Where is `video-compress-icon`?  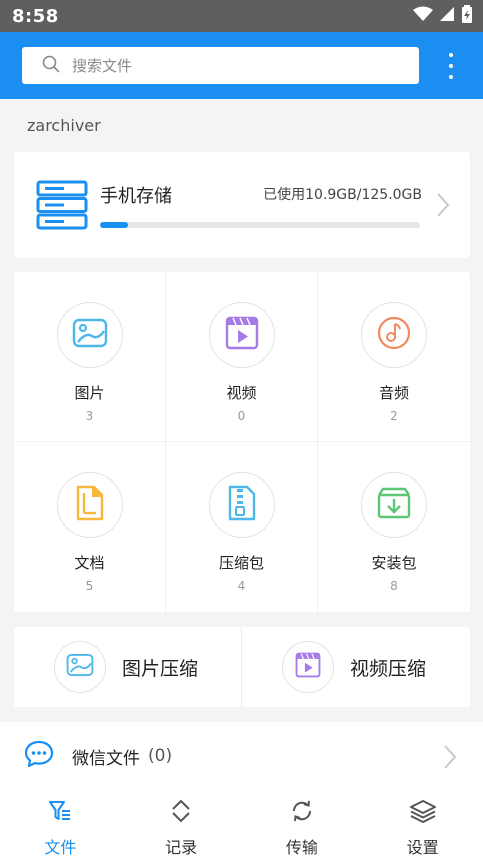
video-compress-icon is located at coordinates (308, 667).